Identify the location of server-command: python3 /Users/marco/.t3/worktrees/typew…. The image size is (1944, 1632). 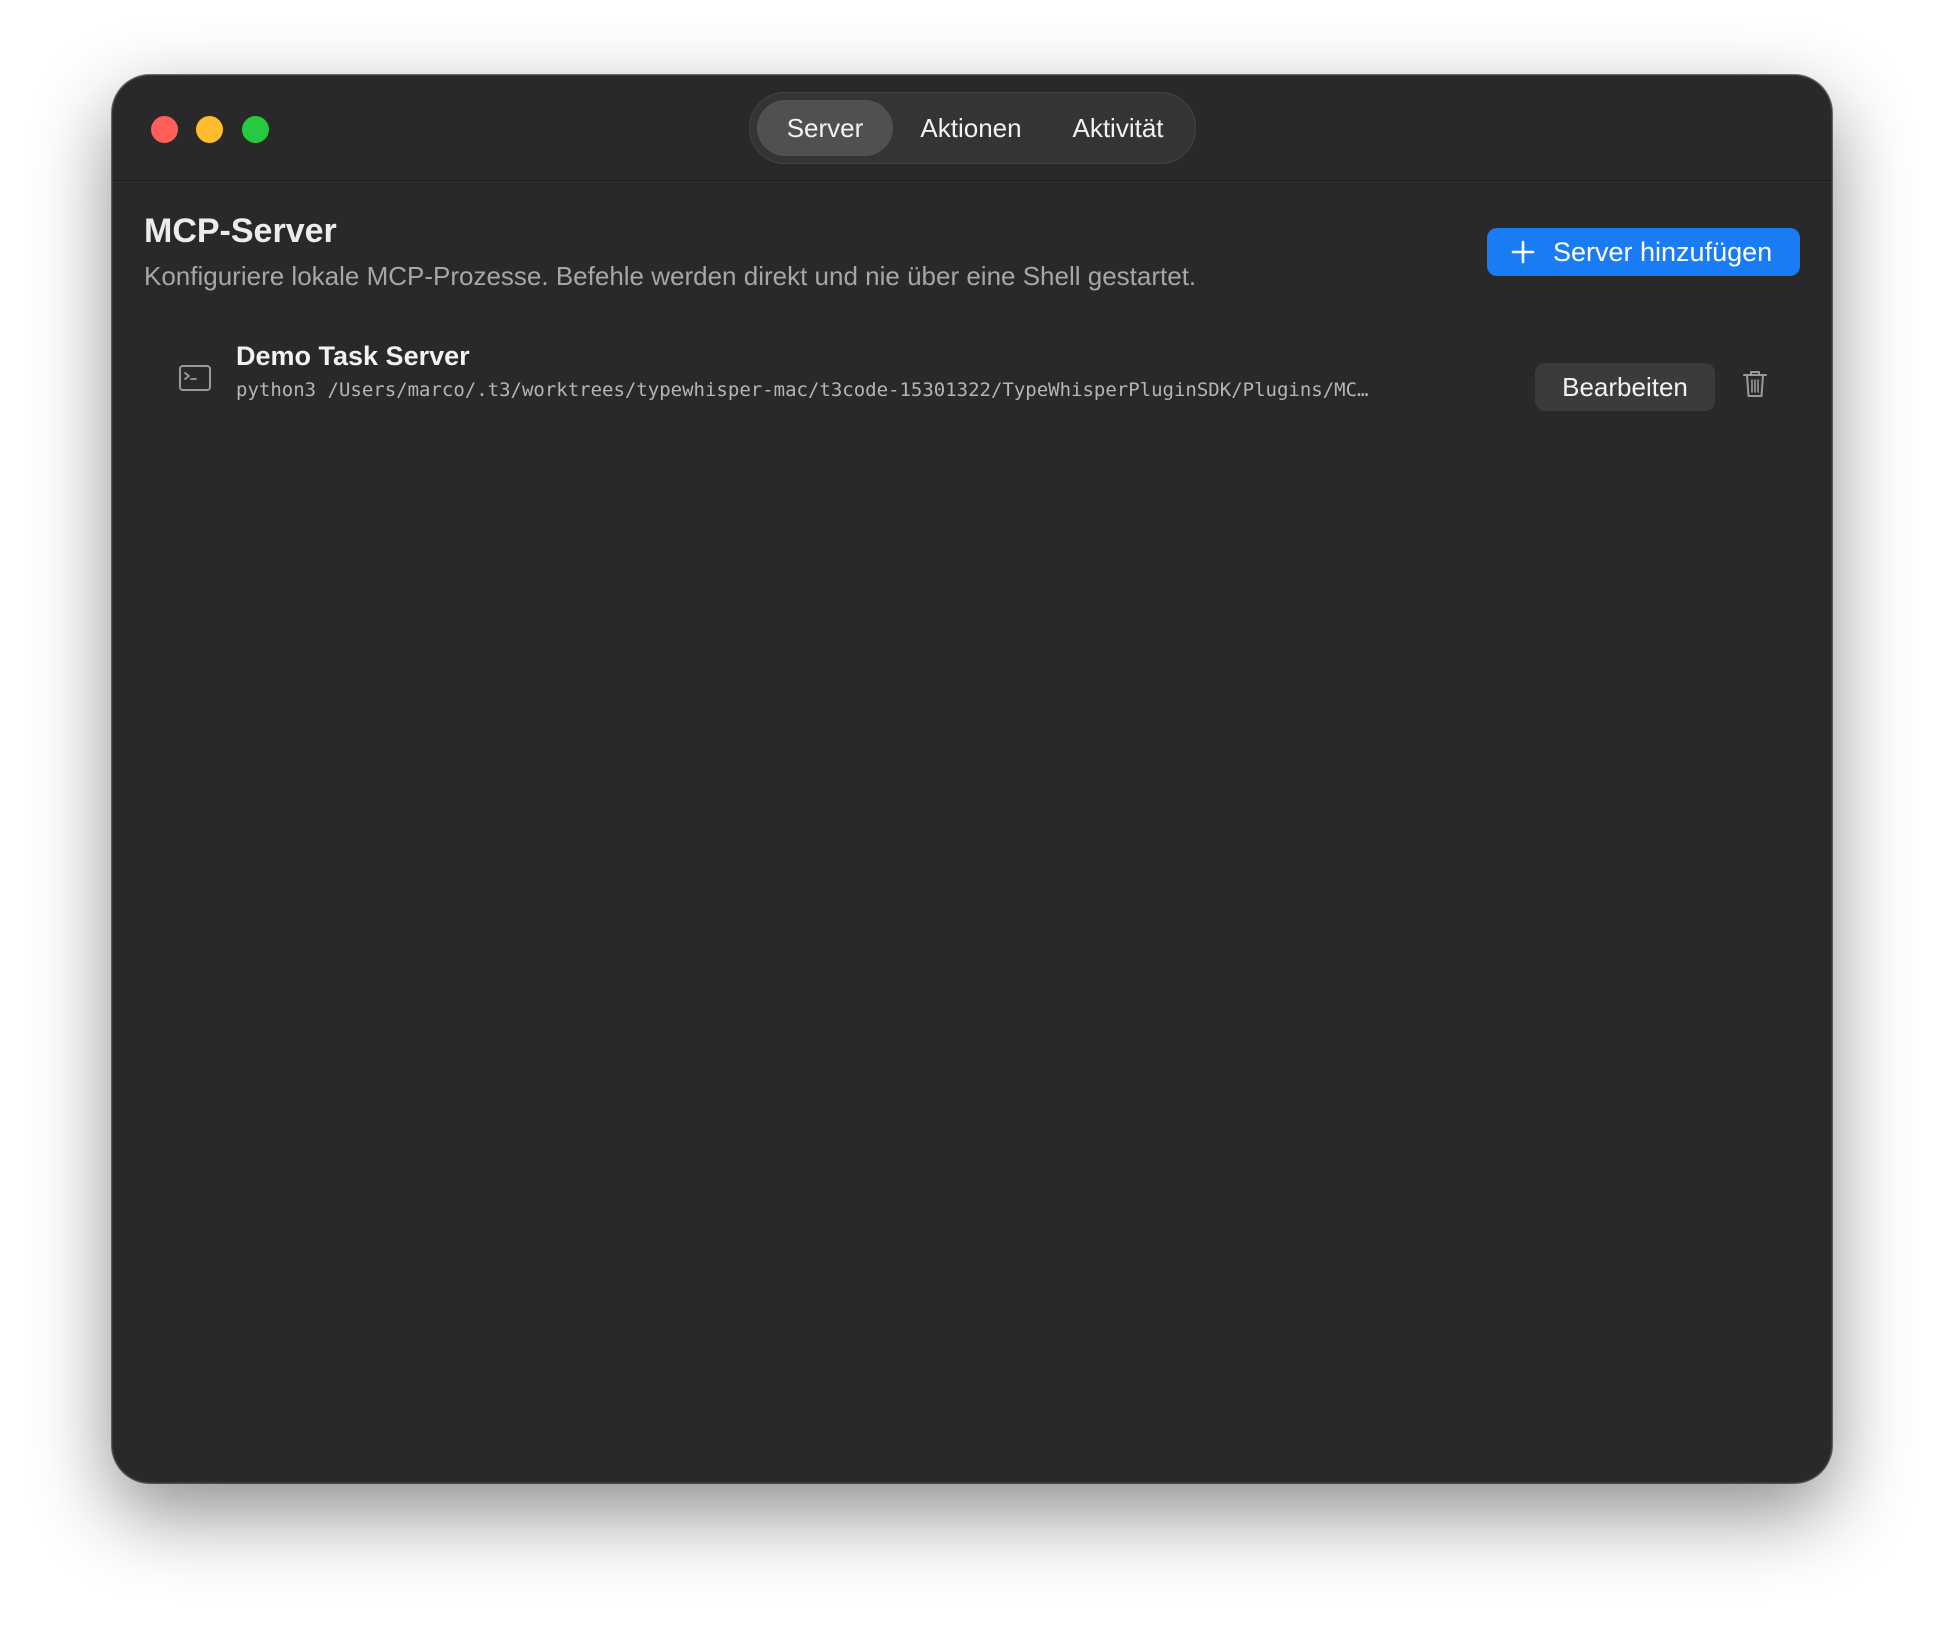
(802, 390).